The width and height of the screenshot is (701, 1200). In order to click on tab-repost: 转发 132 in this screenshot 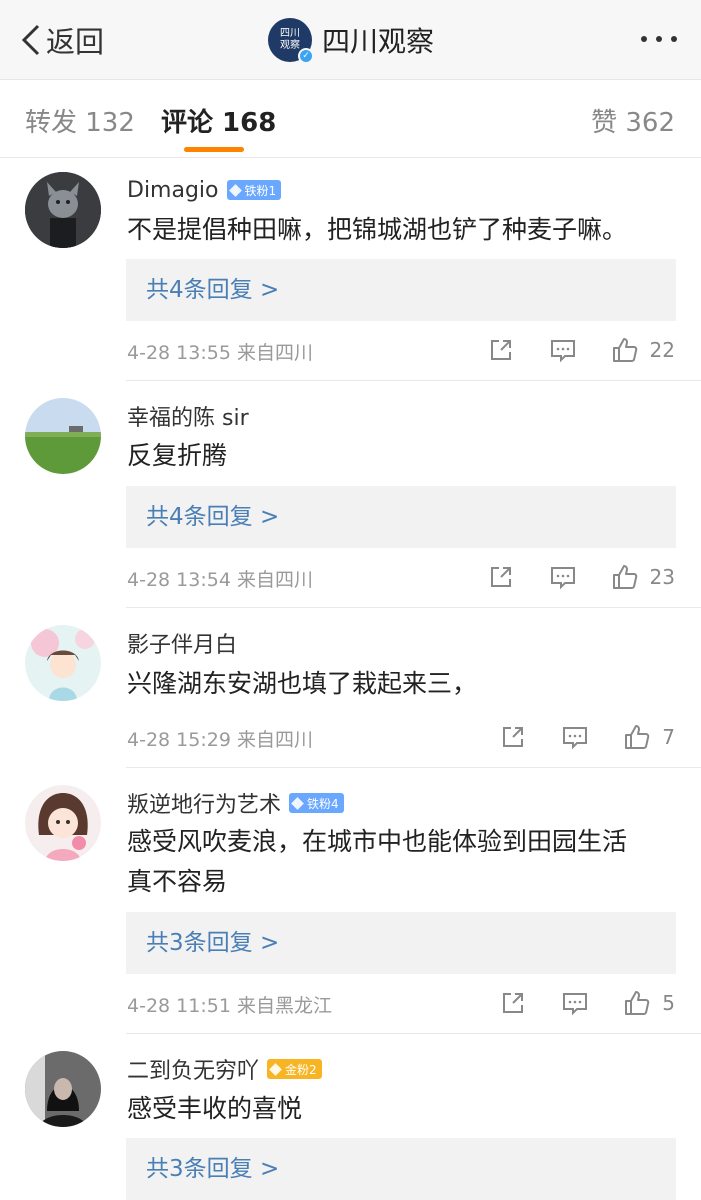, I will do `click(80, 120)`.